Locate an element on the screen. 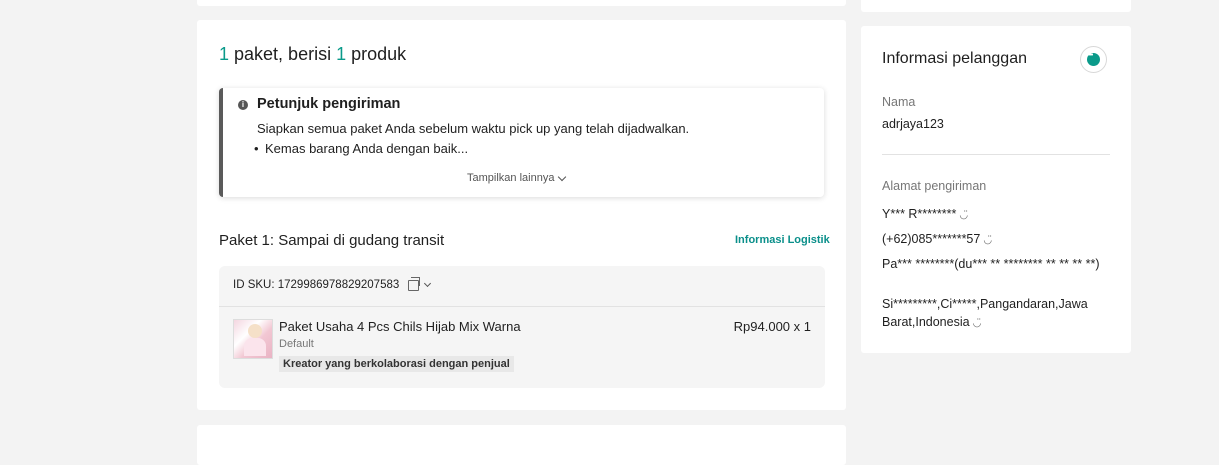 The height and width of the screenshot is (465, 1219). recipient-phone: (+62)085*******57 ◡̈ is located at coordinates (994, 240).